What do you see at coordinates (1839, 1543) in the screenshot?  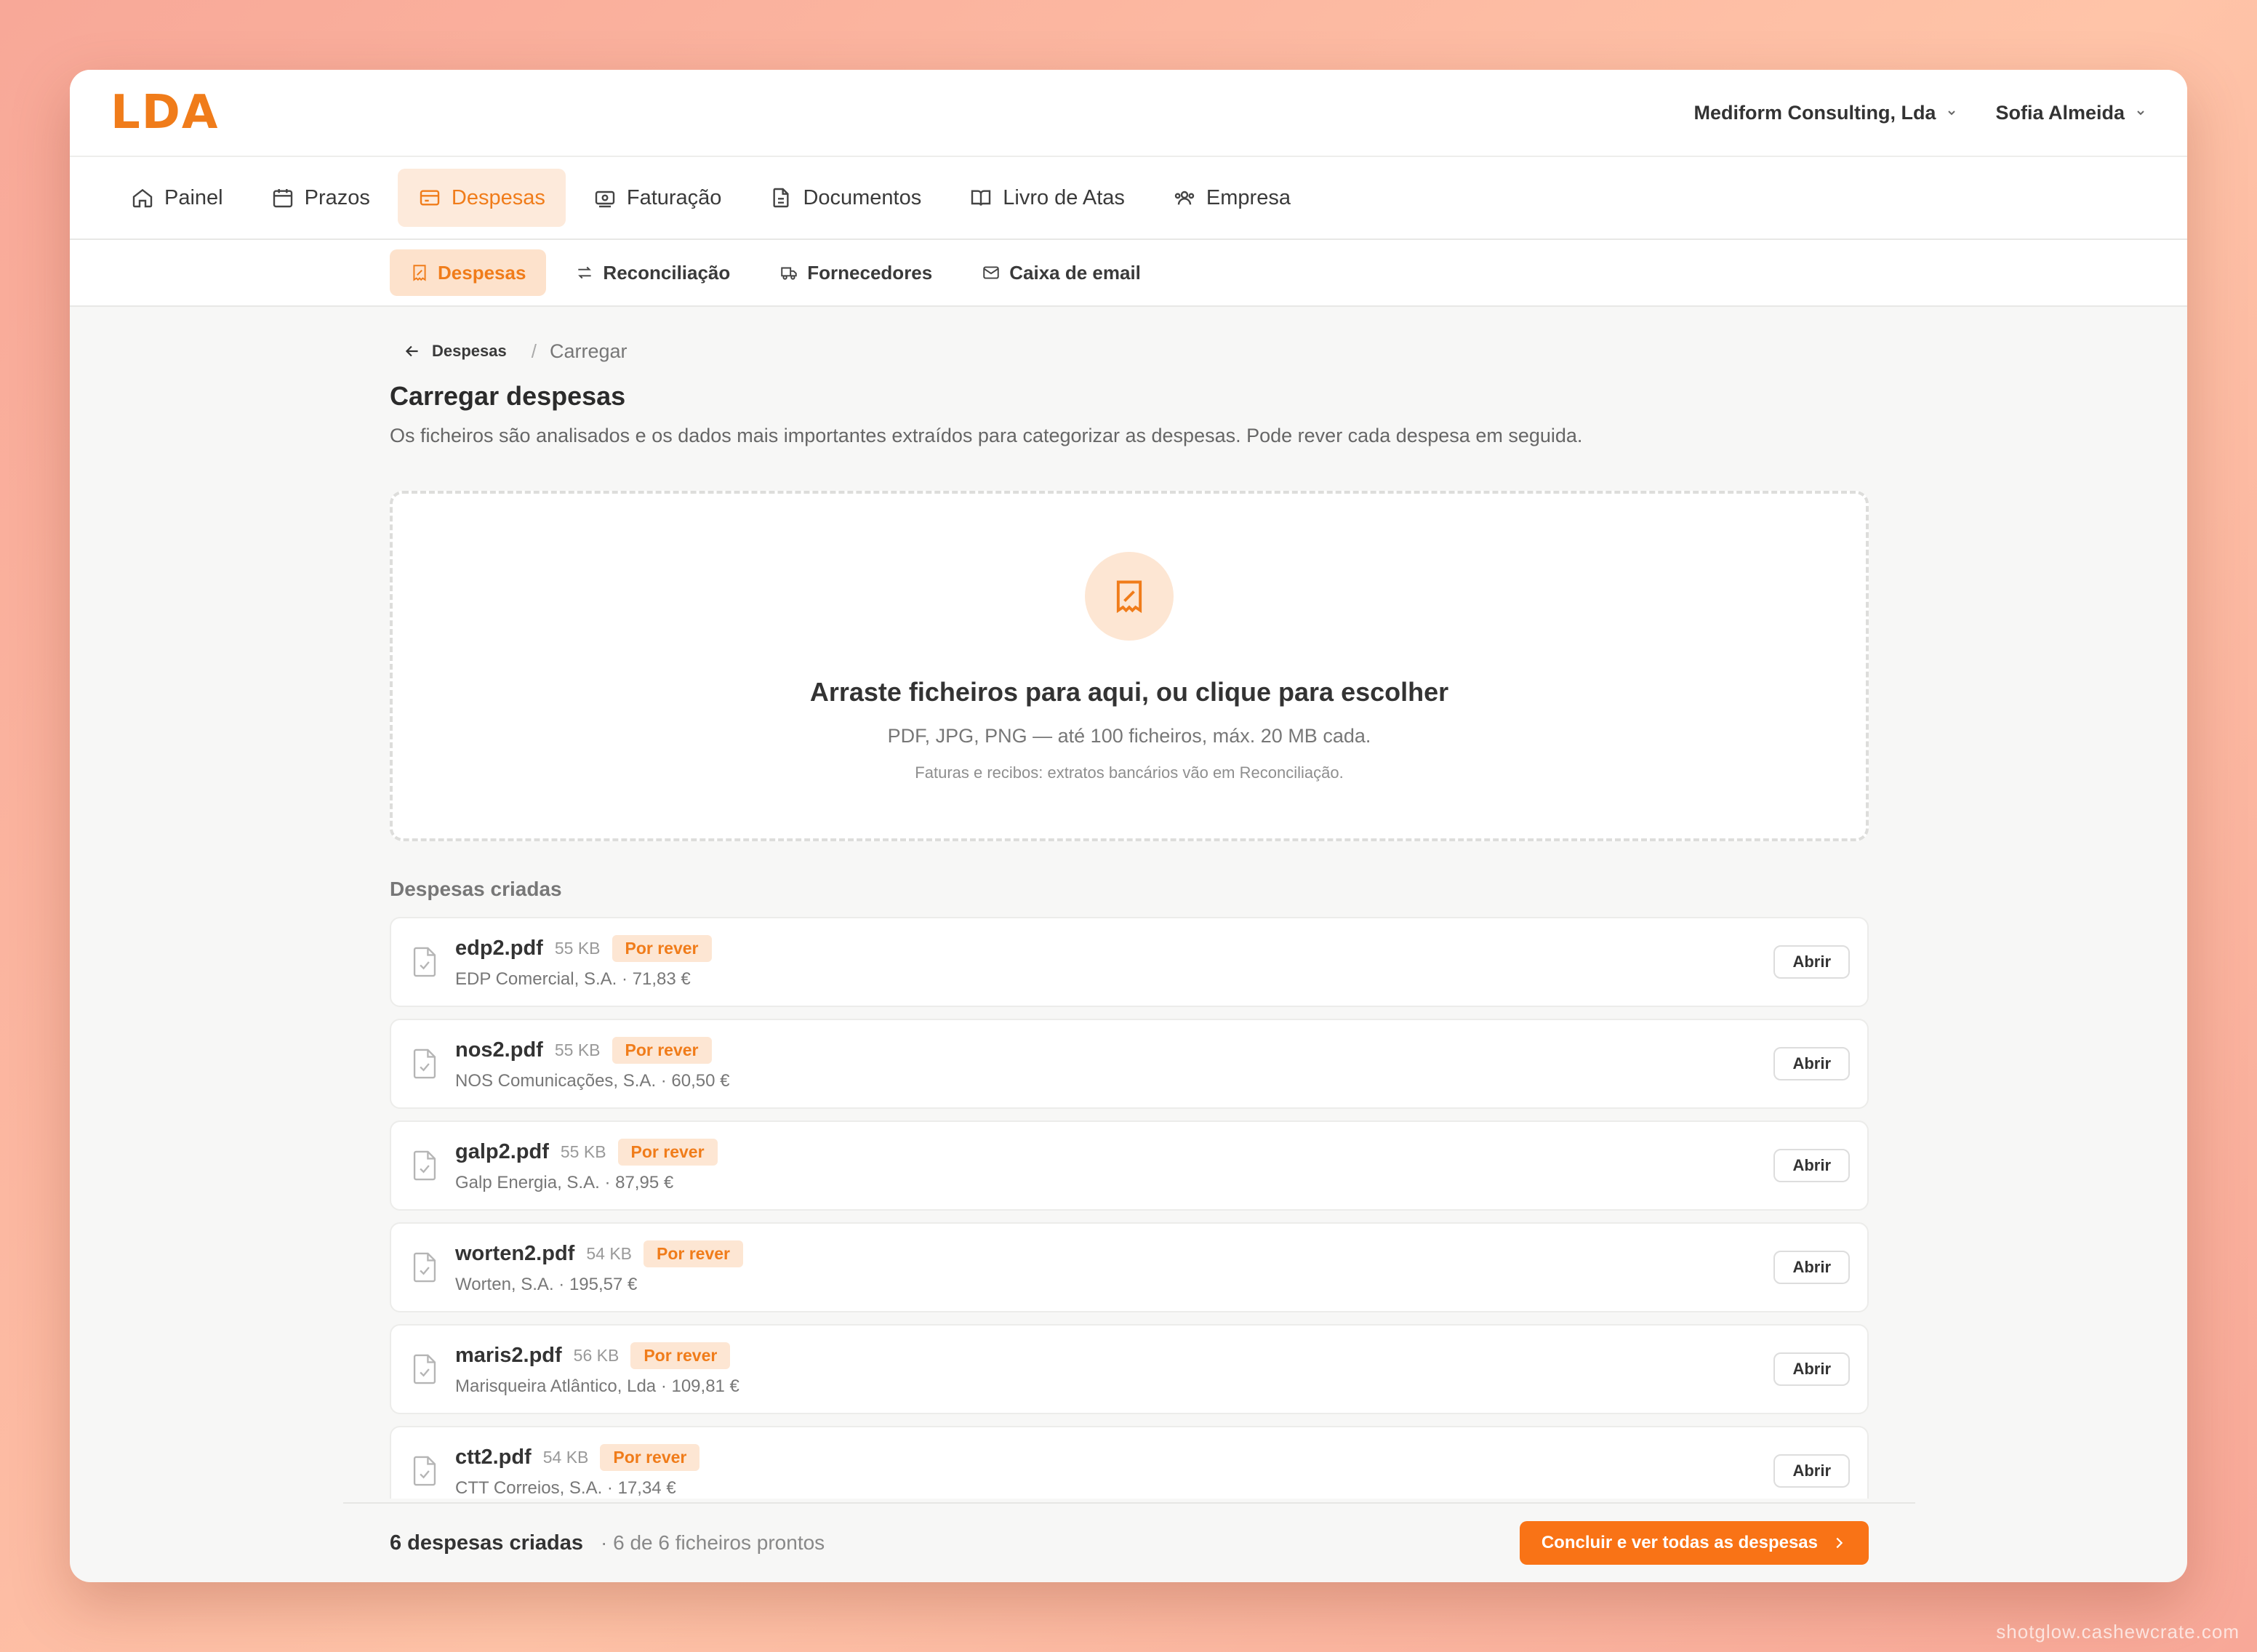 I see `chevron-right-icon` at bounding box center [1839, 1543].